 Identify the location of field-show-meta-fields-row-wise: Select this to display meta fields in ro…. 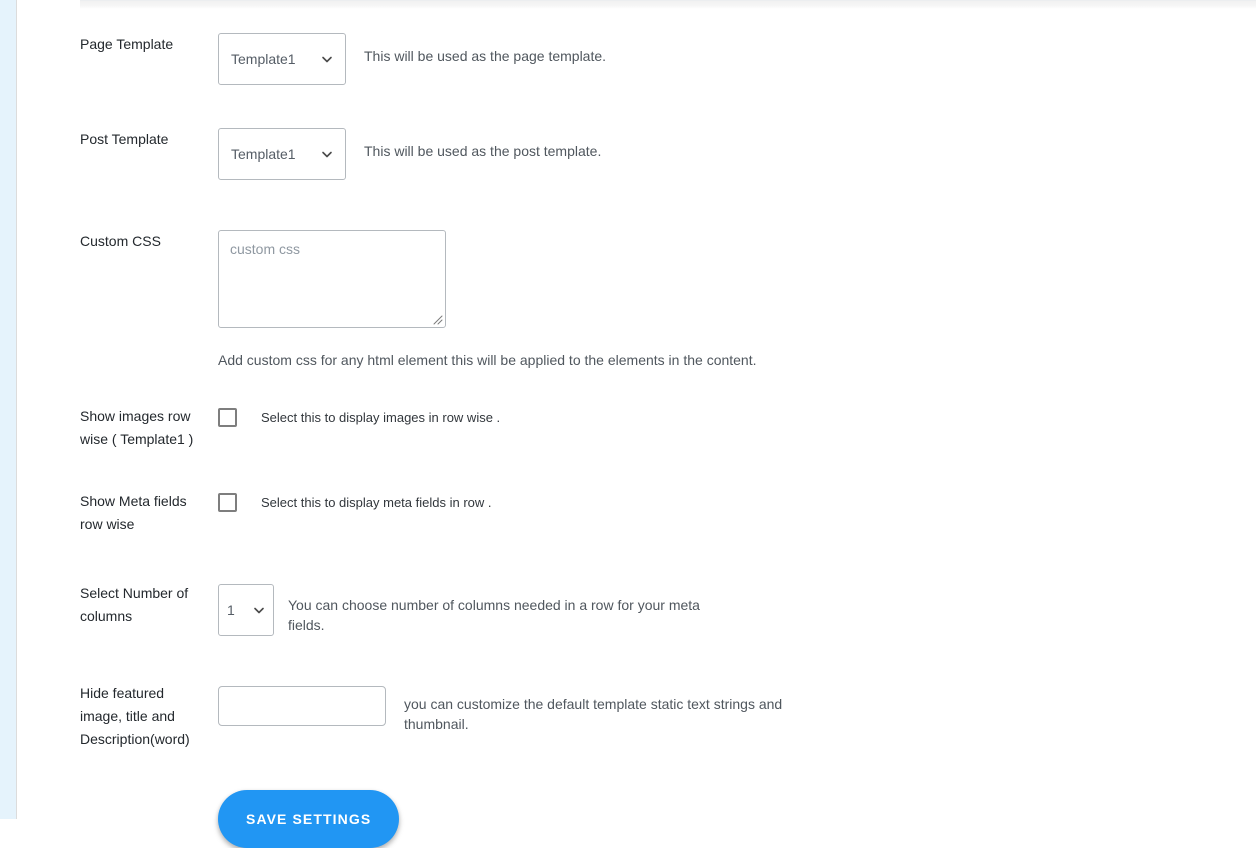
(737, 501).